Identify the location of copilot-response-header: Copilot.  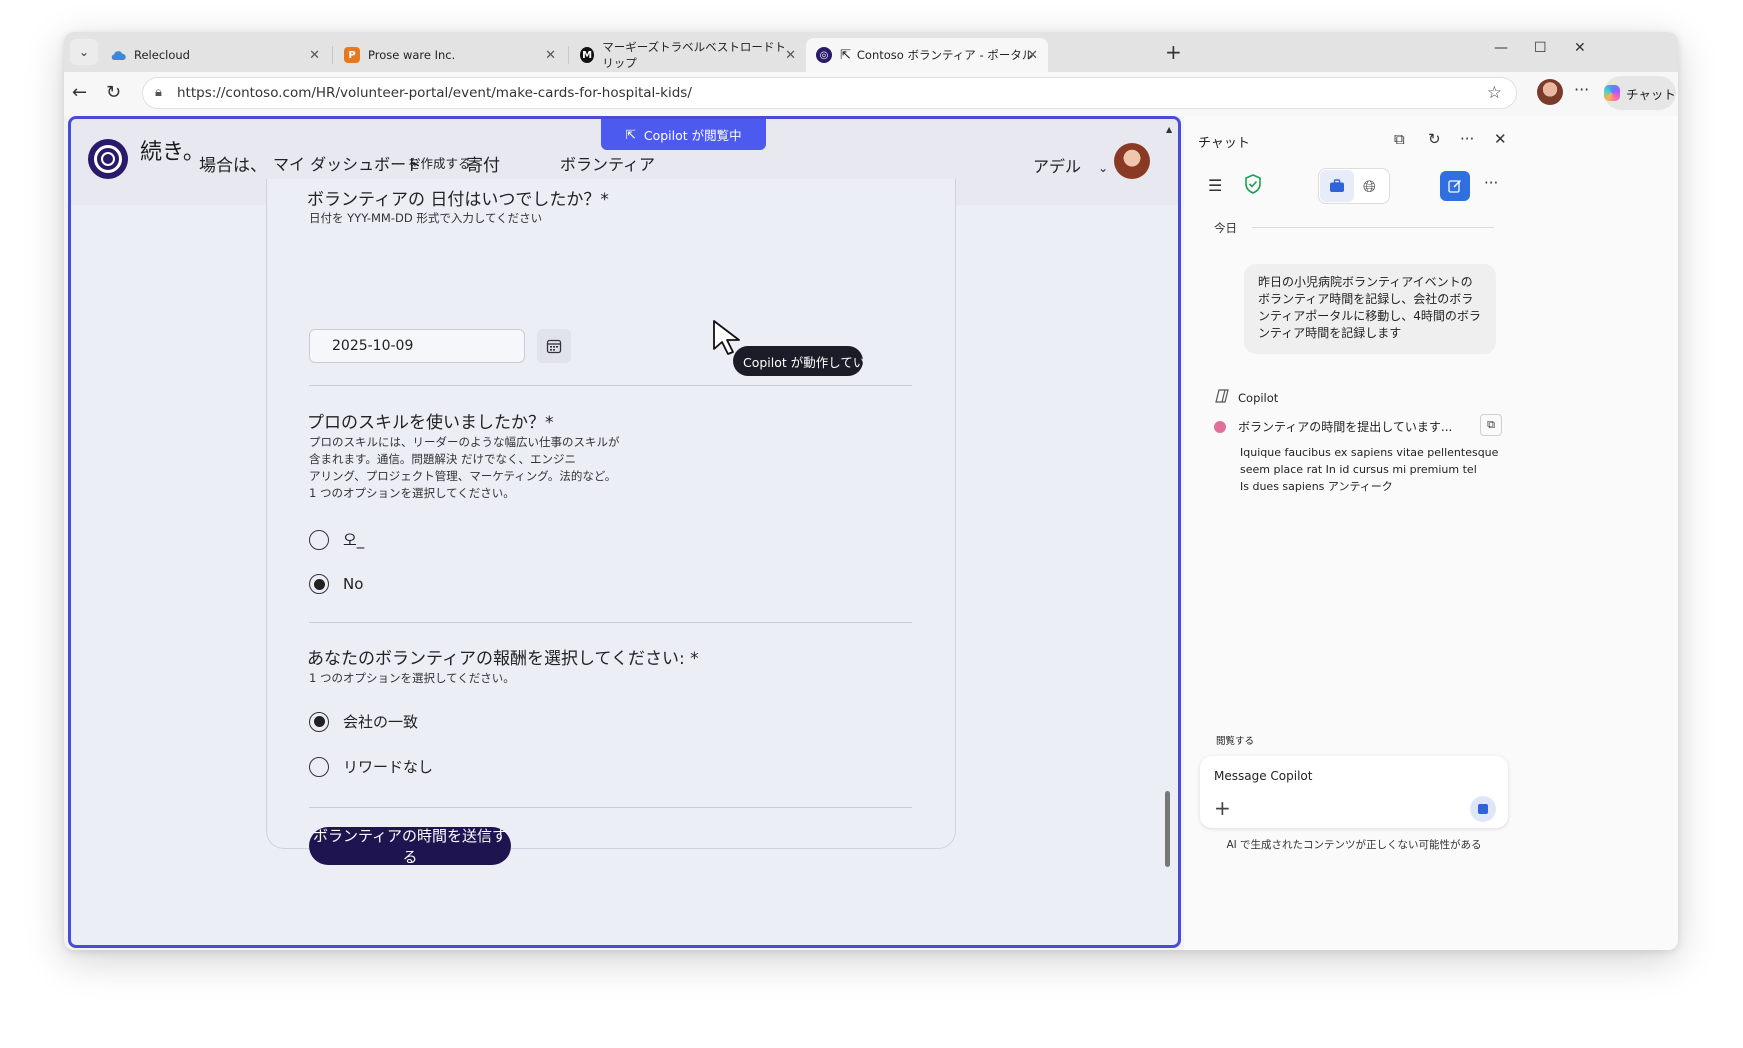
(1246, 397).